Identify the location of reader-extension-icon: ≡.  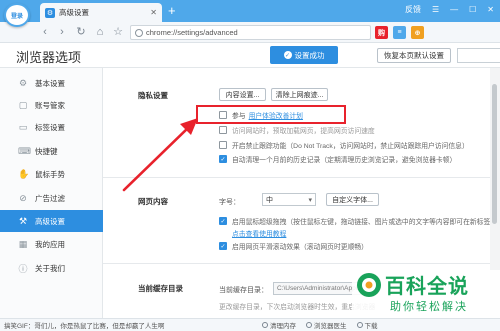
(399, 32).